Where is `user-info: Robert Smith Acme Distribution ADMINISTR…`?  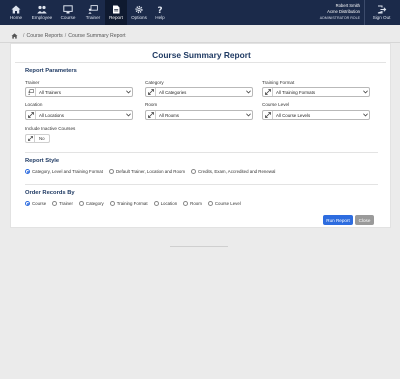
user-info: Robert Smith Acme Distribution ADMINISTR… is located at coordinates (321, 12).